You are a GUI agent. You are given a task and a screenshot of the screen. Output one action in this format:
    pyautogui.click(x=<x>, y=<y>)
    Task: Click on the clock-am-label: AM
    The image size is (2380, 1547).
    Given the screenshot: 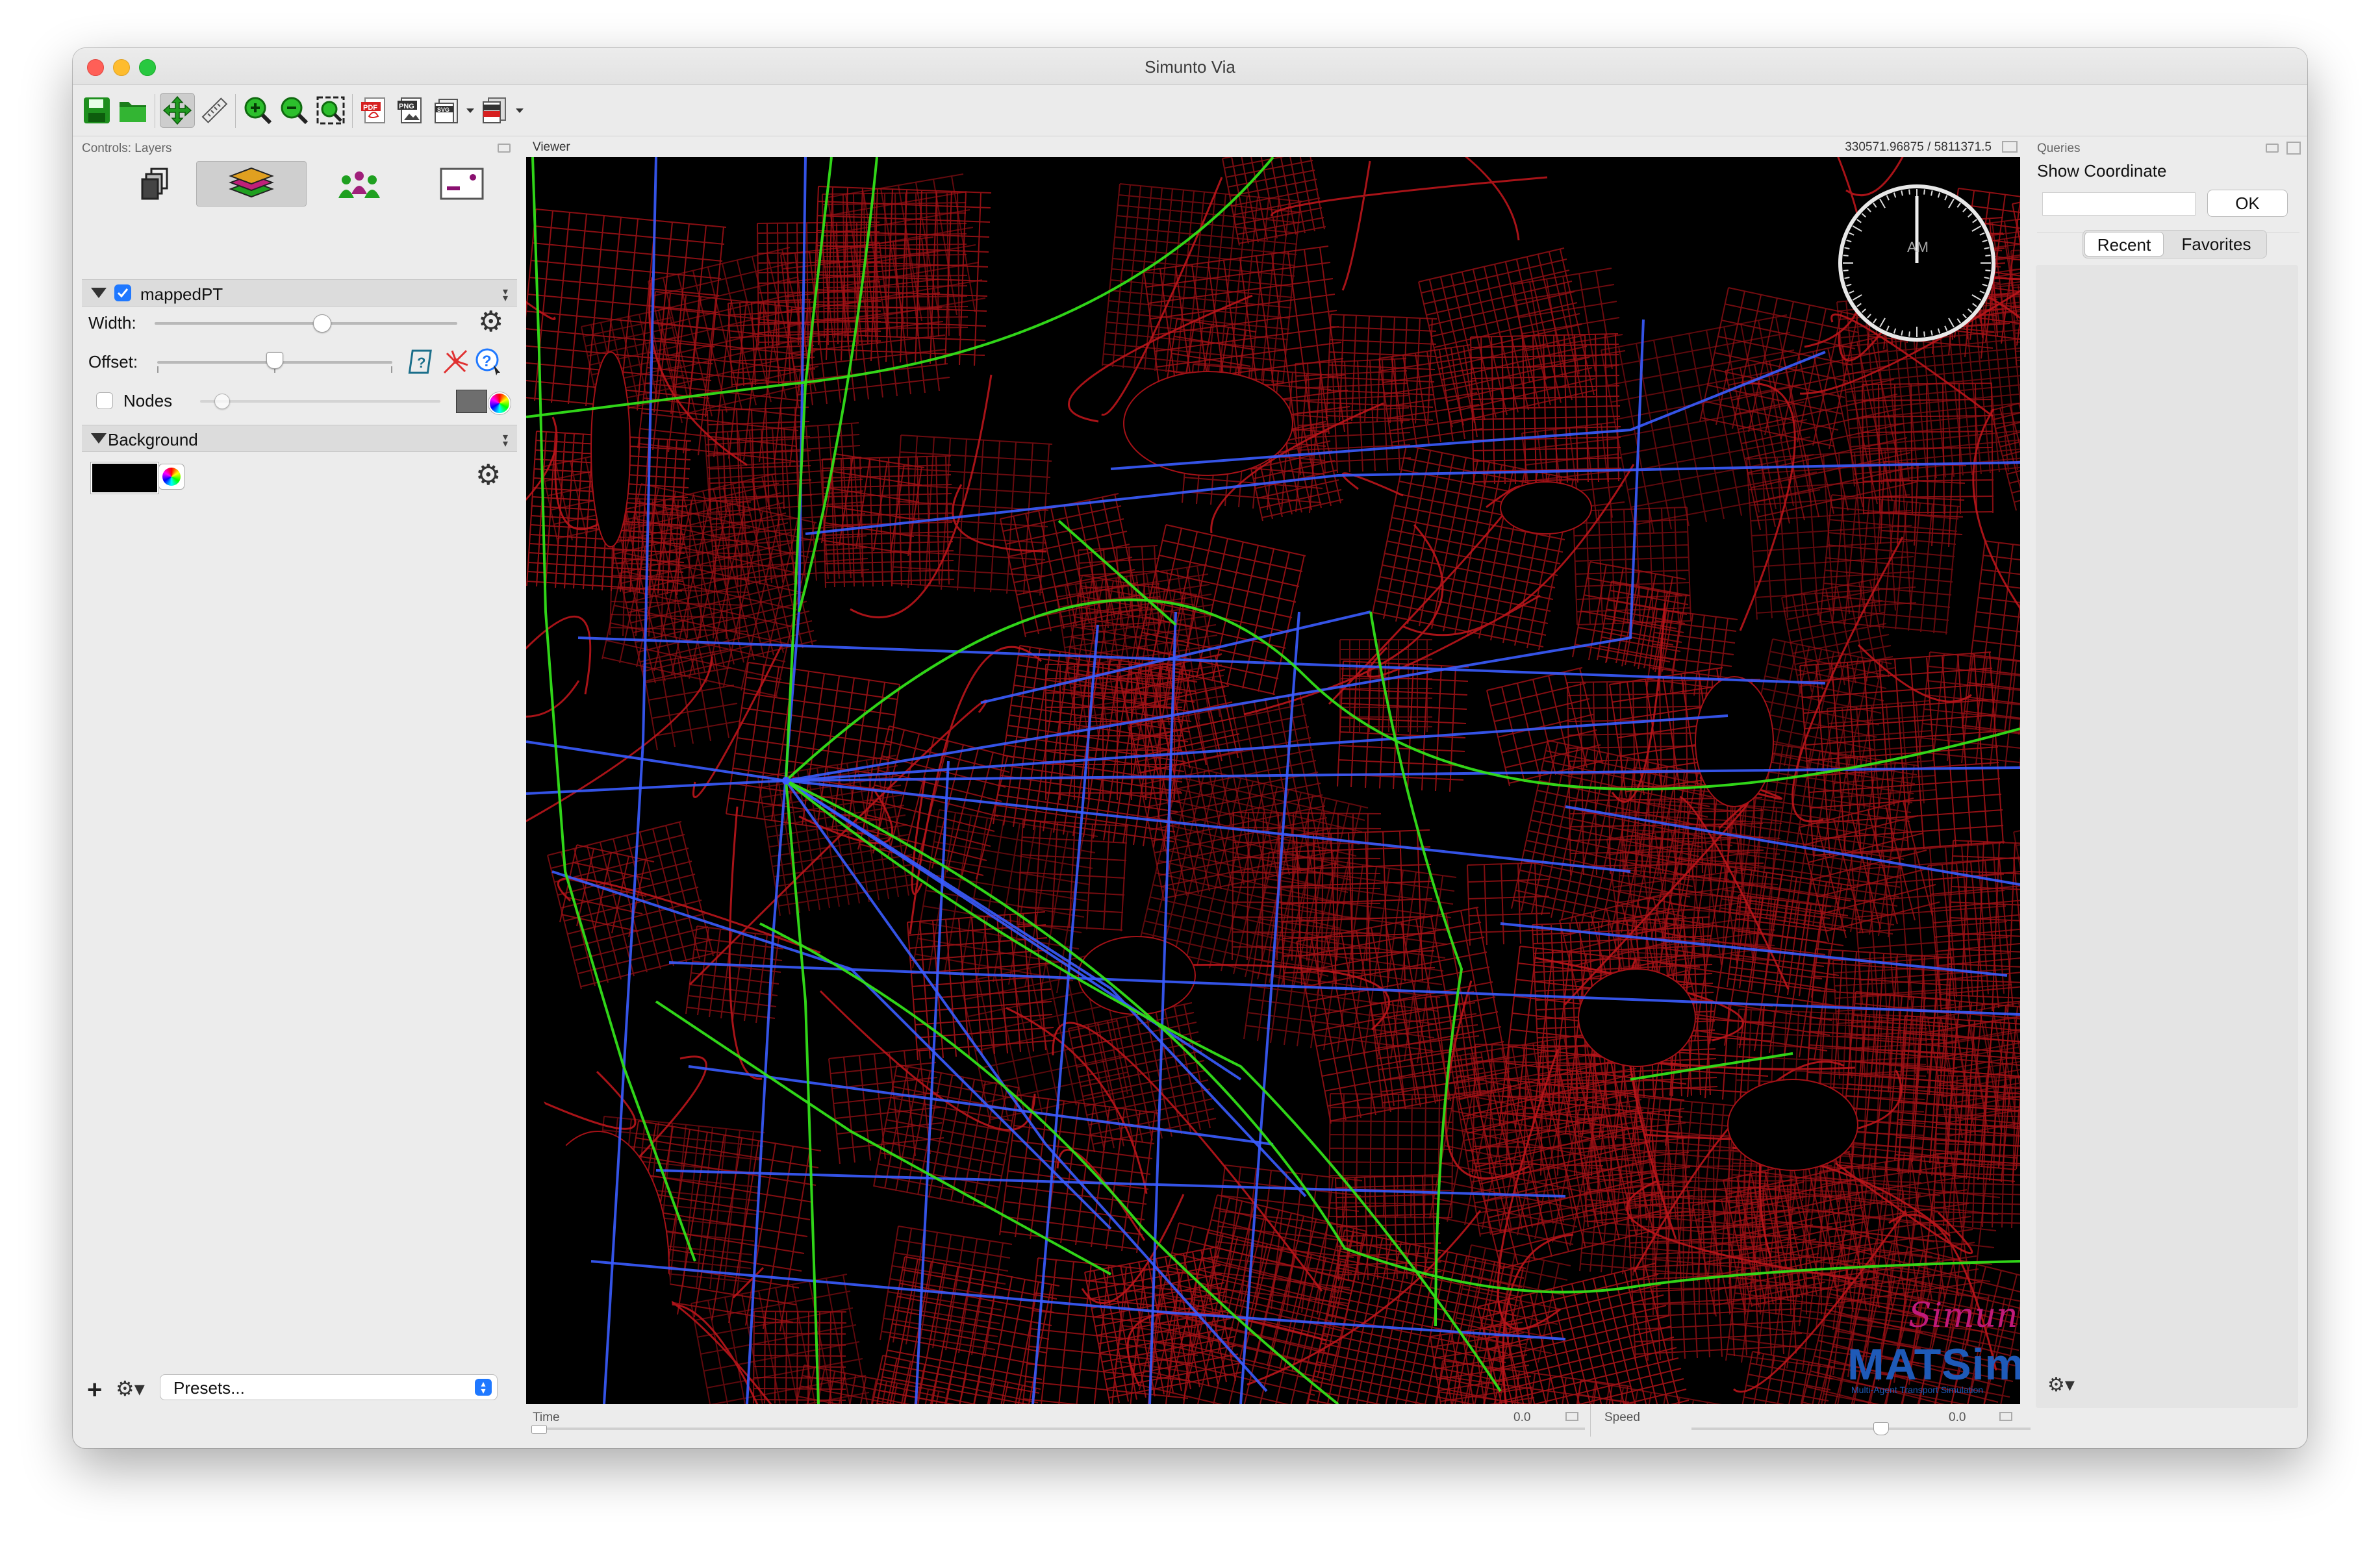 What is the action you would take?
    pyautogui.click(x=1918, y=247)
    